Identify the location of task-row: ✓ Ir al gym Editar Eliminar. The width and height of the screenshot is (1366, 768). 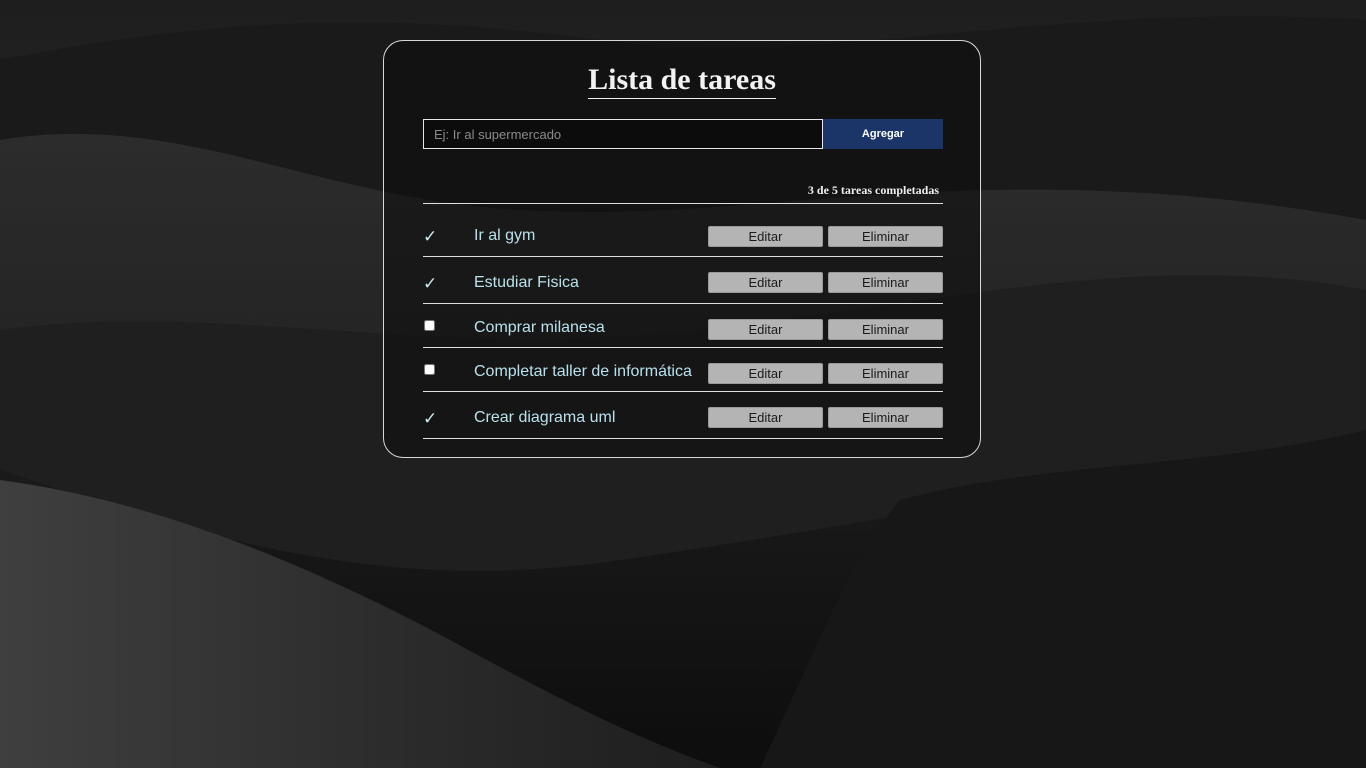
(683, 230).